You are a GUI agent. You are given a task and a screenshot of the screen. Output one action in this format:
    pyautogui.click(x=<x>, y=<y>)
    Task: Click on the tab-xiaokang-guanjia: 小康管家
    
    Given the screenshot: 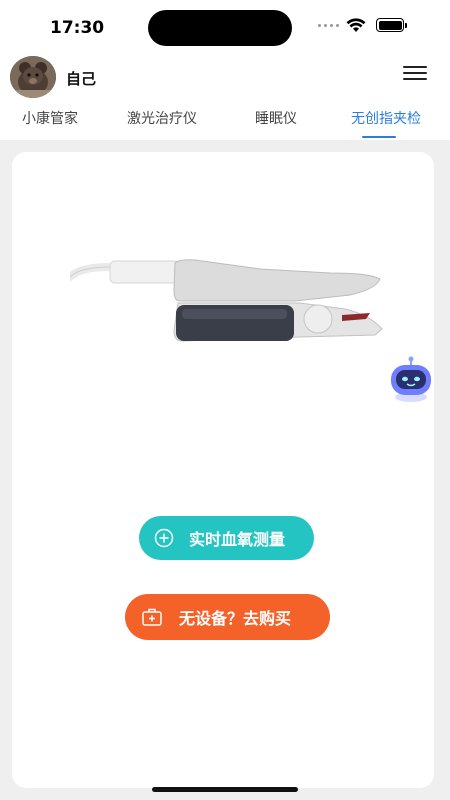 What is the action you would take?
    pyautogui.click(x=50, y=118)
    